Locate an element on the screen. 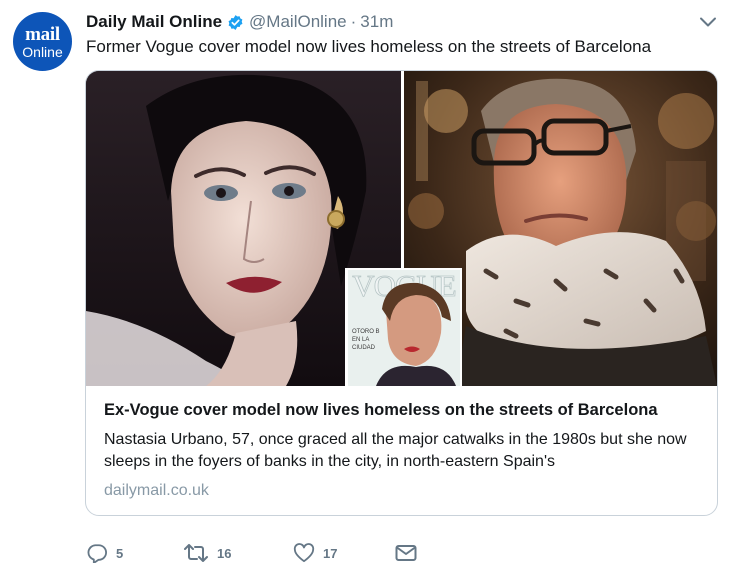 Image resolution: width=734 pixels, height=574 pixels. vogue-cover-line-2: EN LA is located at coordinates (360, 340).